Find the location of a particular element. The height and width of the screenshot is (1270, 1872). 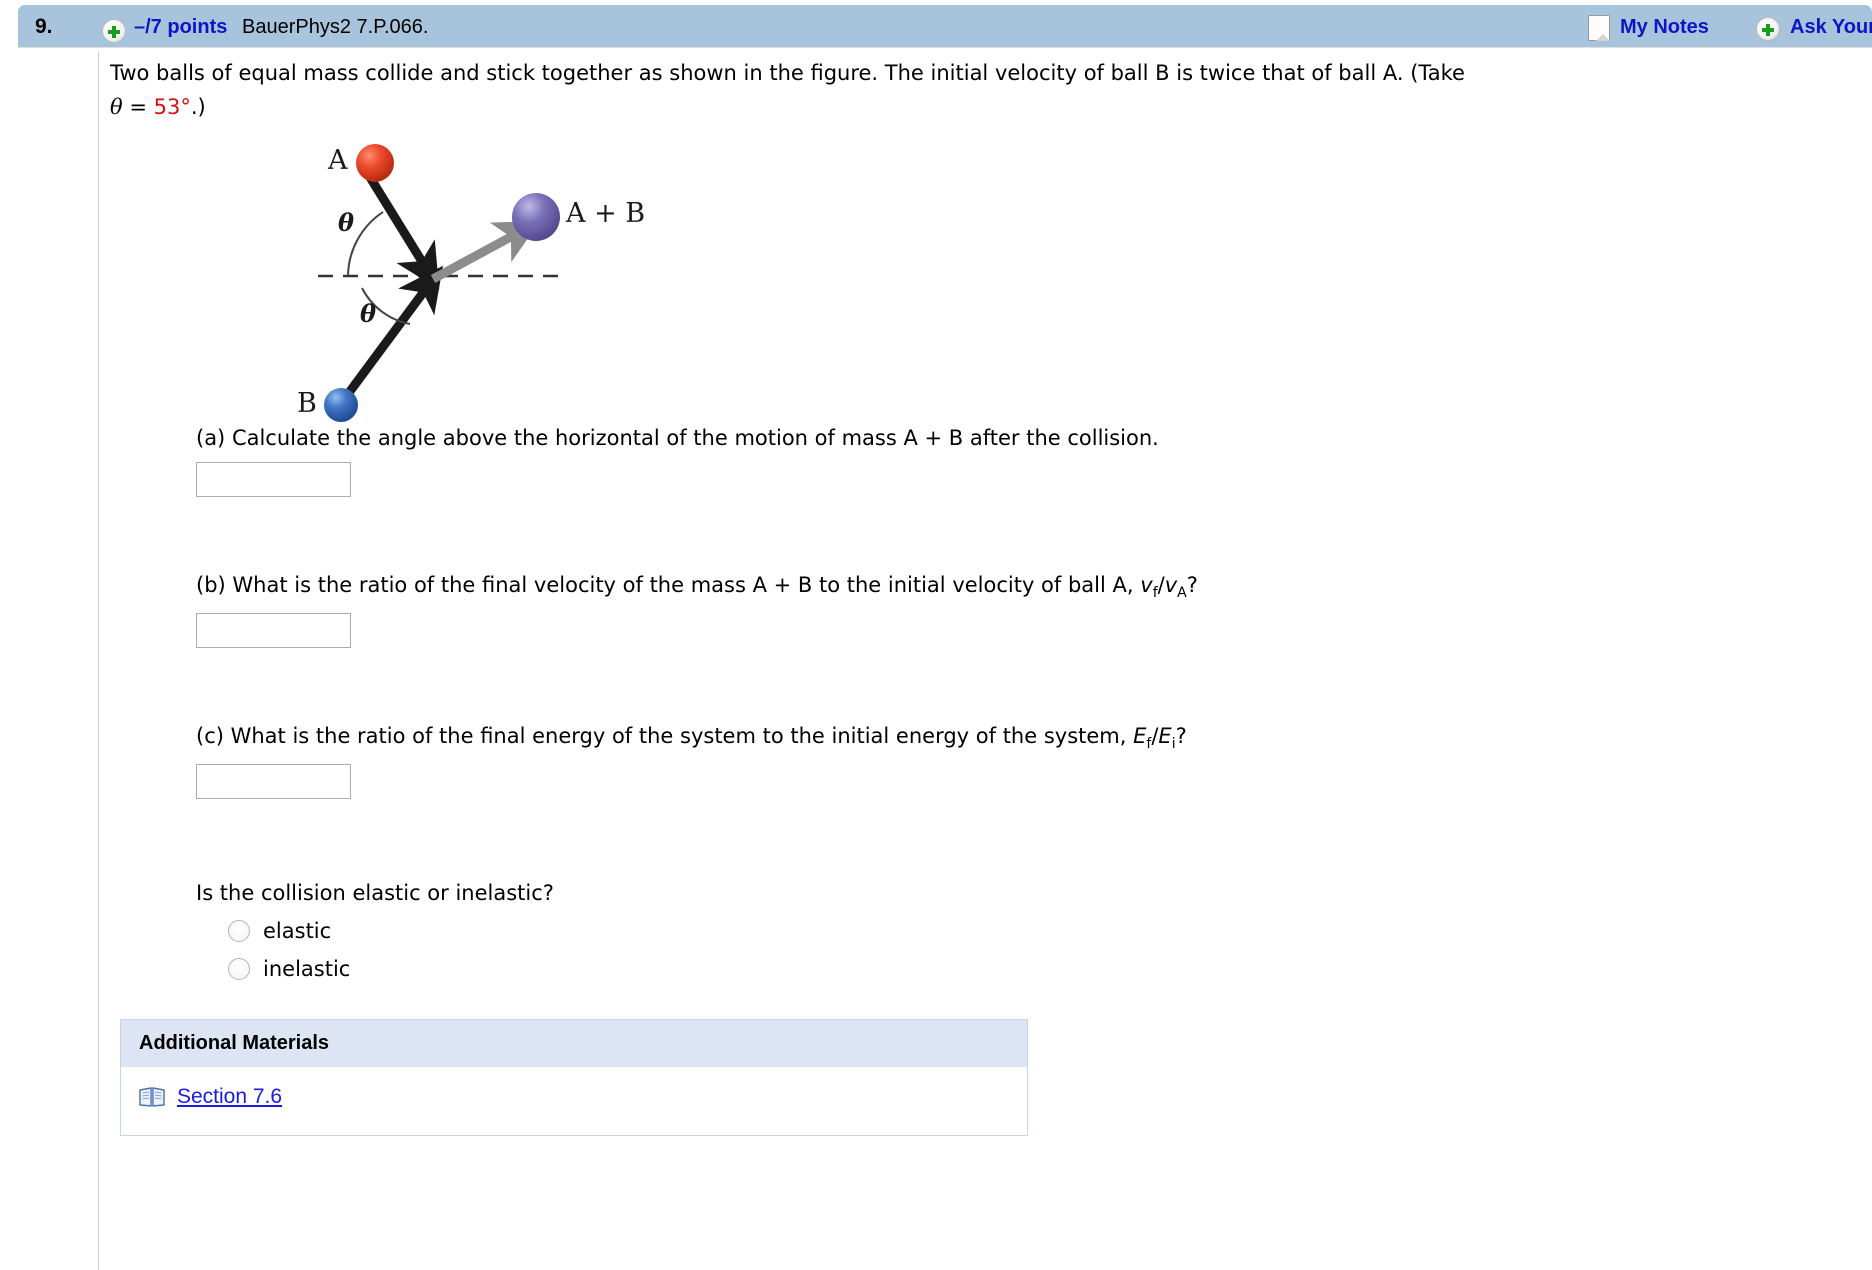

collision-diagram-svg is located at coordinates (441, 283).